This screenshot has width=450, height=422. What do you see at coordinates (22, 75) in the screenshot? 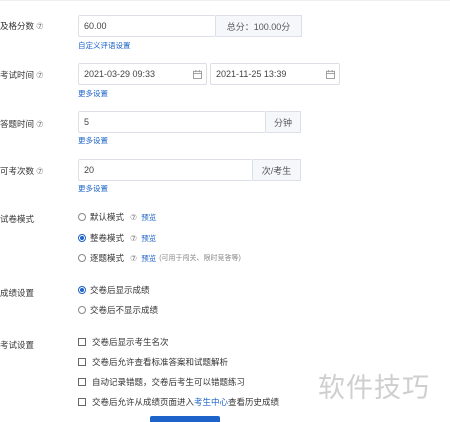
I see `exam-time-label: 考试时间 ⑦` at bounding box center [22, 75].